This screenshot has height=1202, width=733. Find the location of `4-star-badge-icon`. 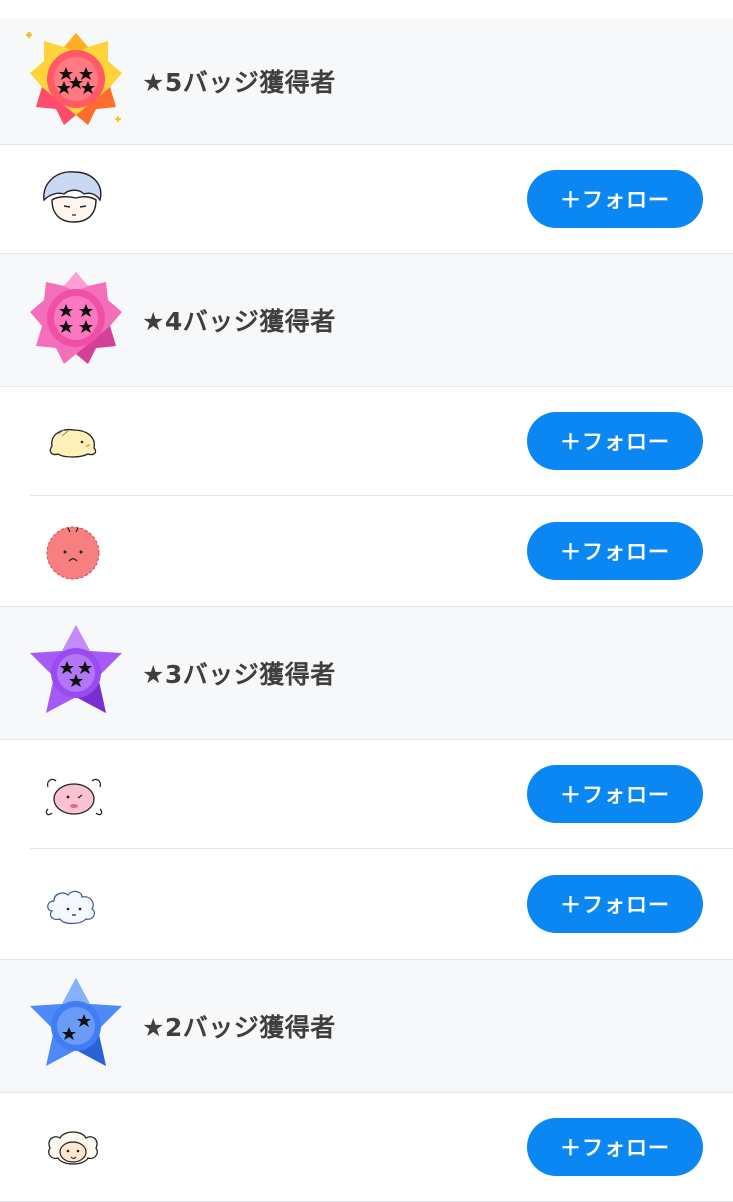

4-star-badge-icon is located at coordinates (76, 320).